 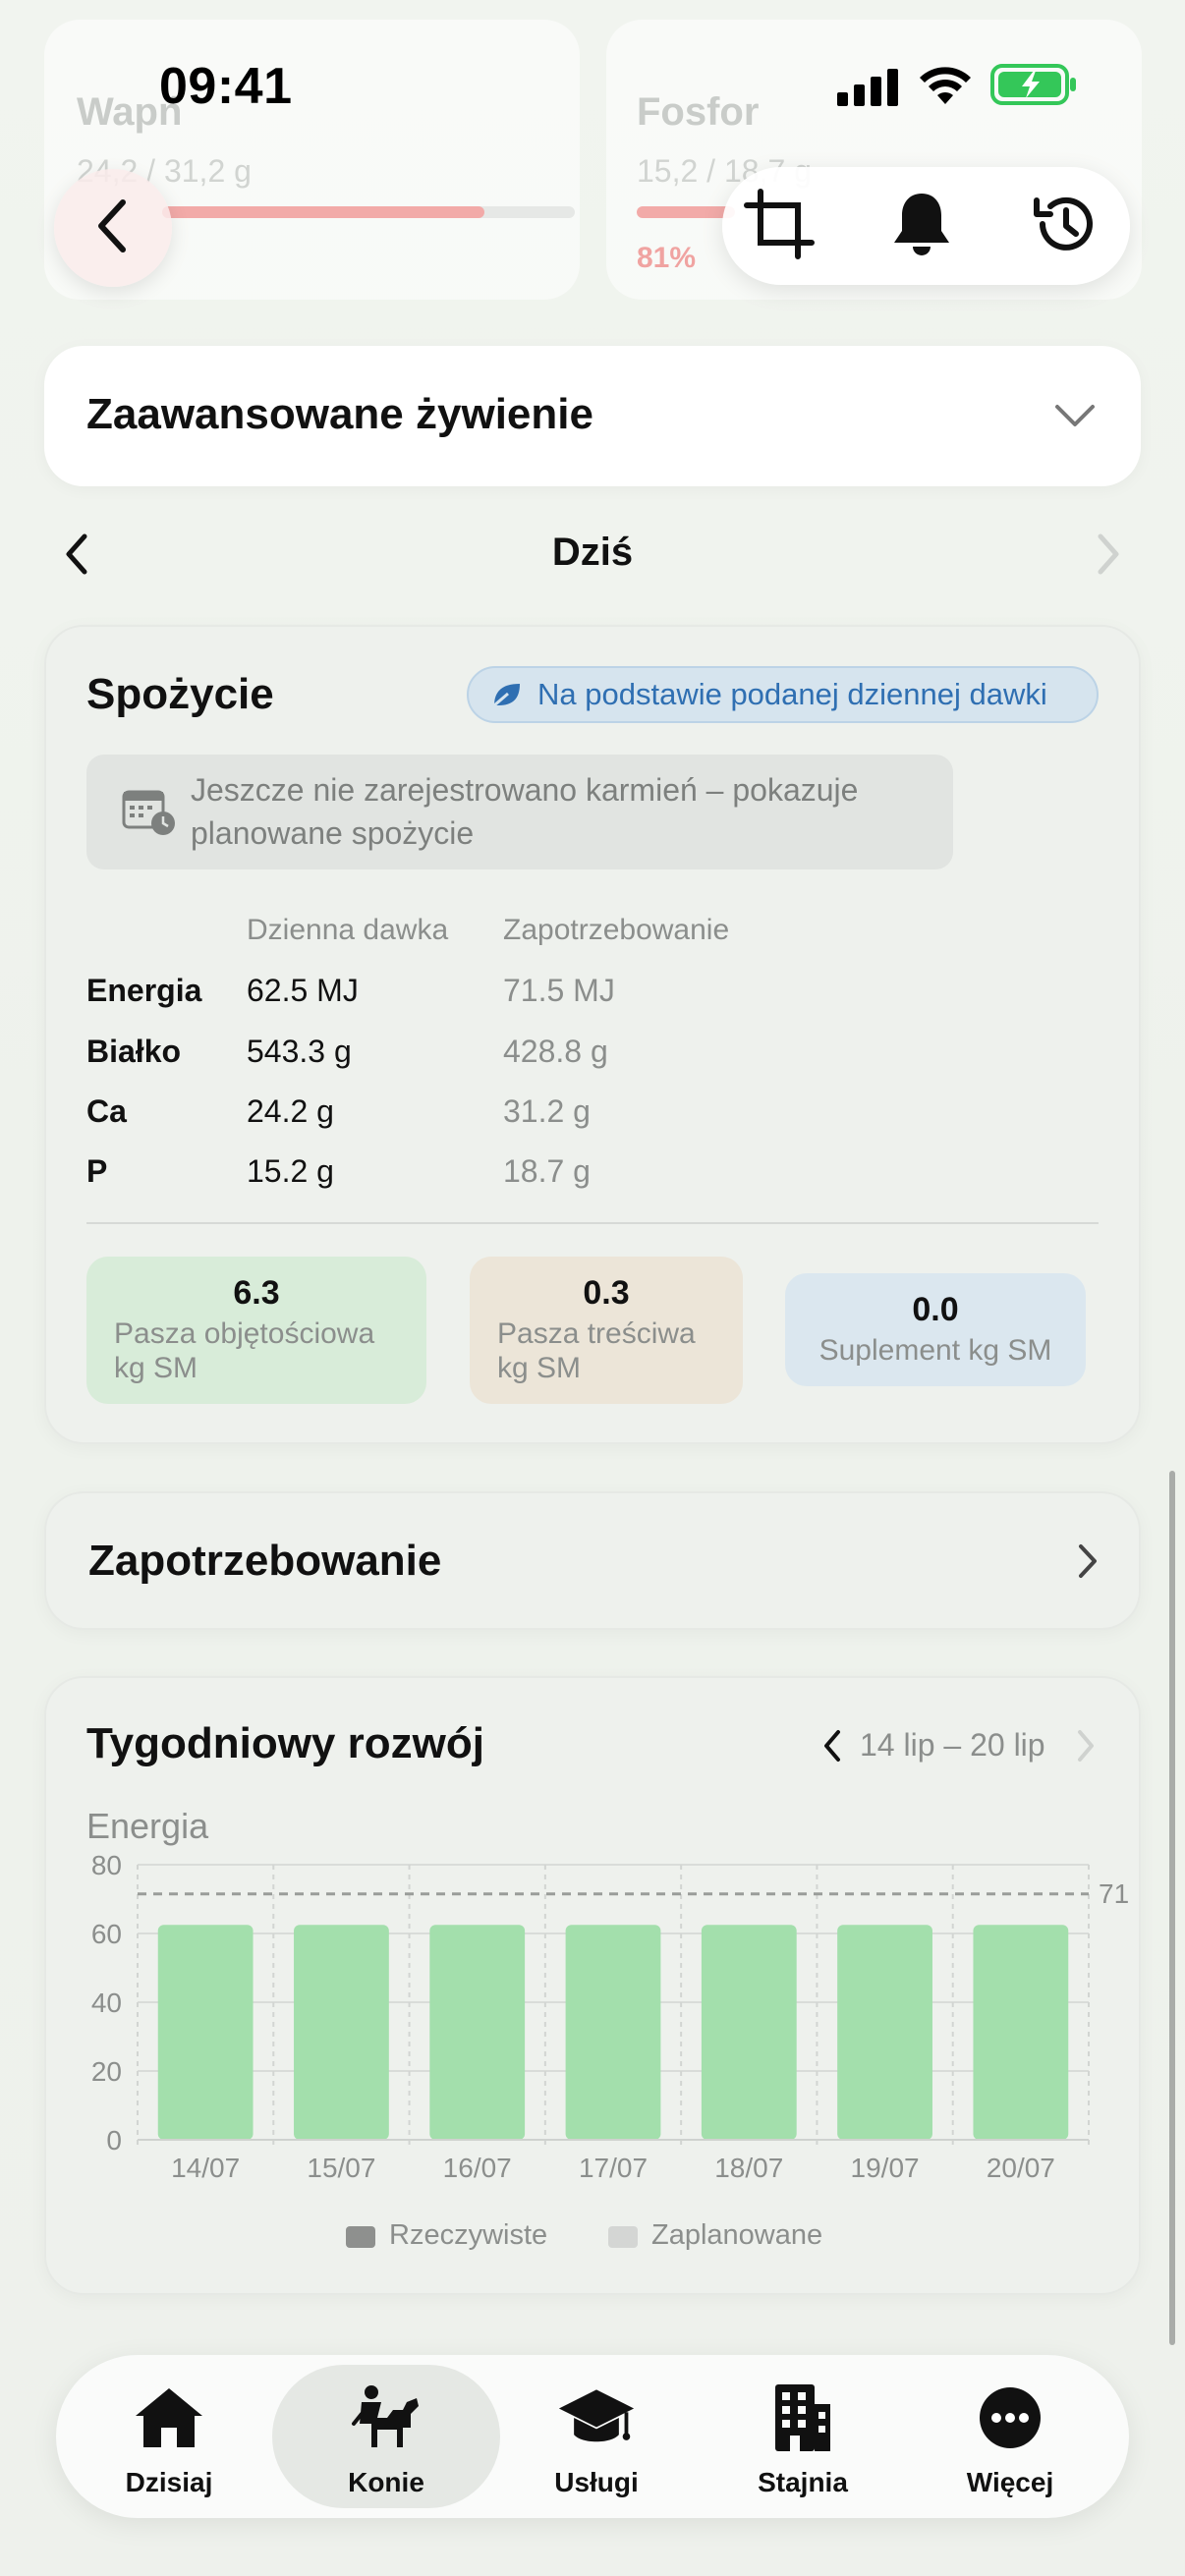 I want to click on requirements-card: Zapotrzebowanie, so click(x=592, y=1560).